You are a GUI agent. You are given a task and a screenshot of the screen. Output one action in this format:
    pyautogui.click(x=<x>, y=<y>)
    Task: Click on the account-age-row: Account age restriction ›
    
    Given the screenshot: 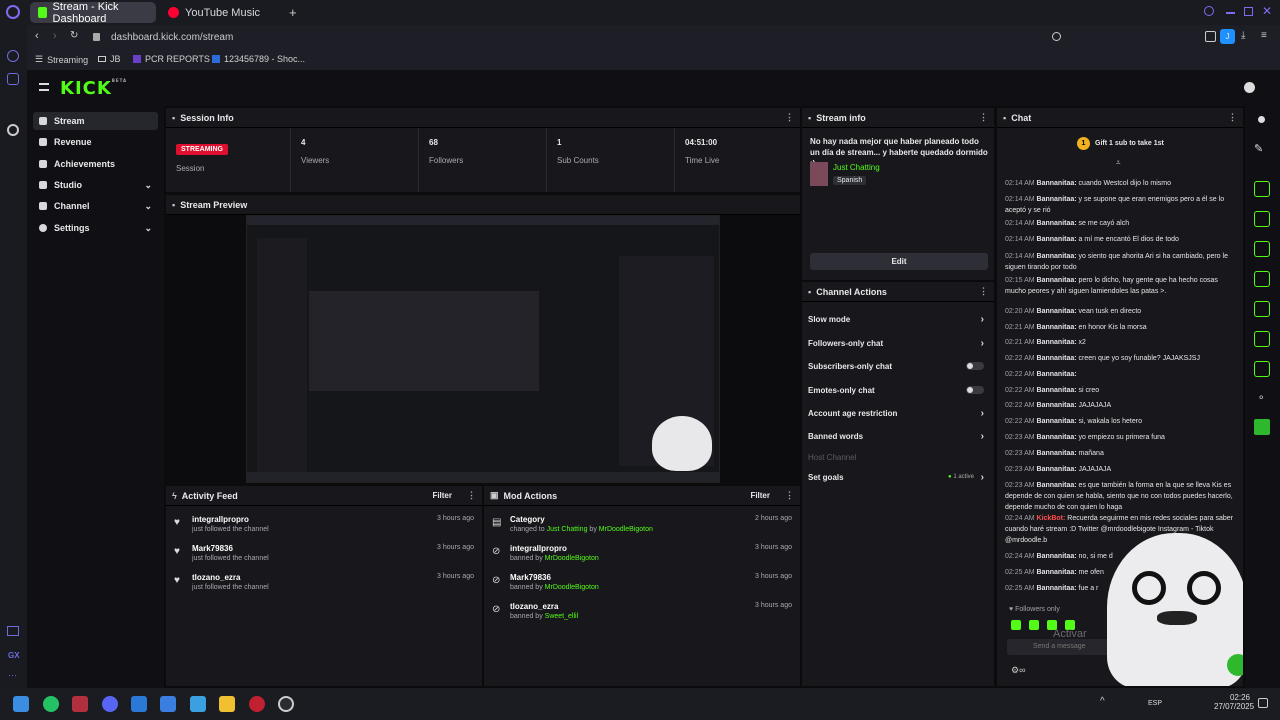 What is the action you would take?
    pyautogui.click(x=896, y=413)
    